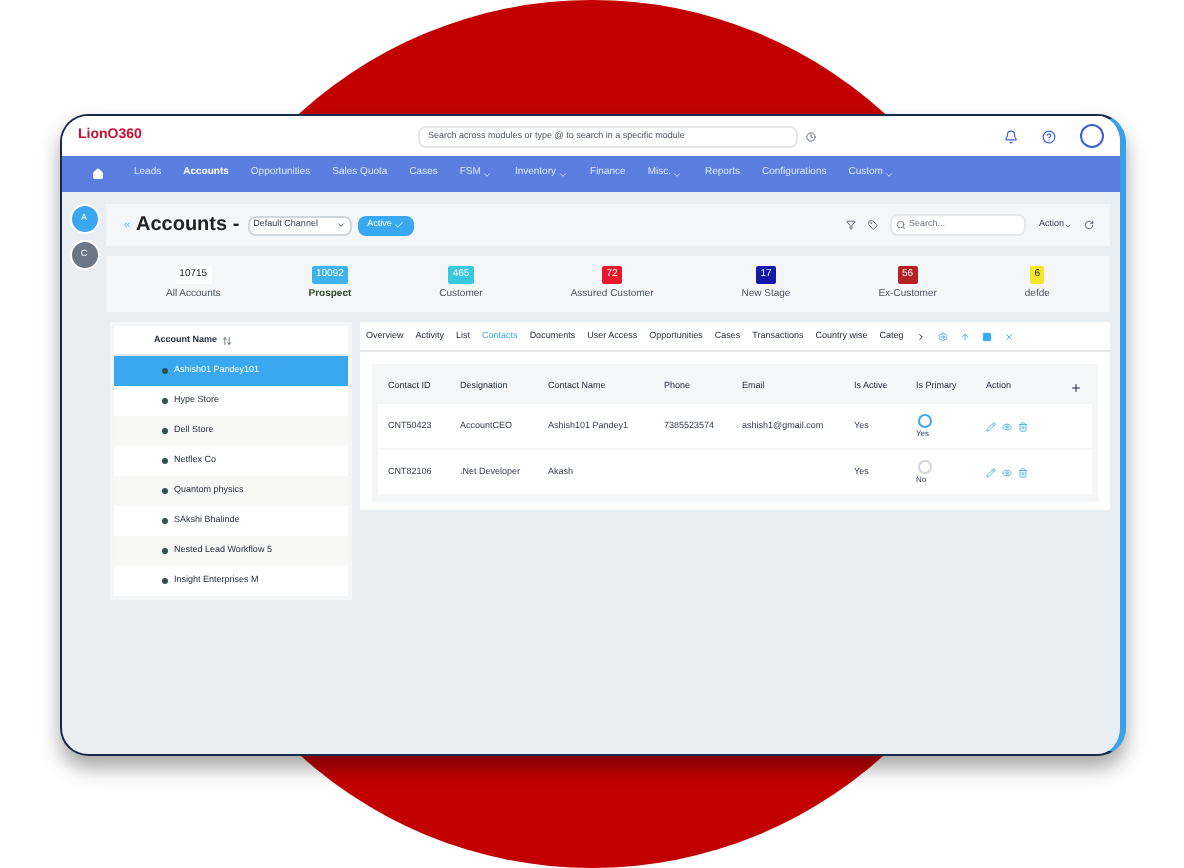 This screenshot has height=868, width=1184. What do you see at coordinates (811, 136) in the screenshot?
I see `clock-icon` at bounding box center [811, 136].